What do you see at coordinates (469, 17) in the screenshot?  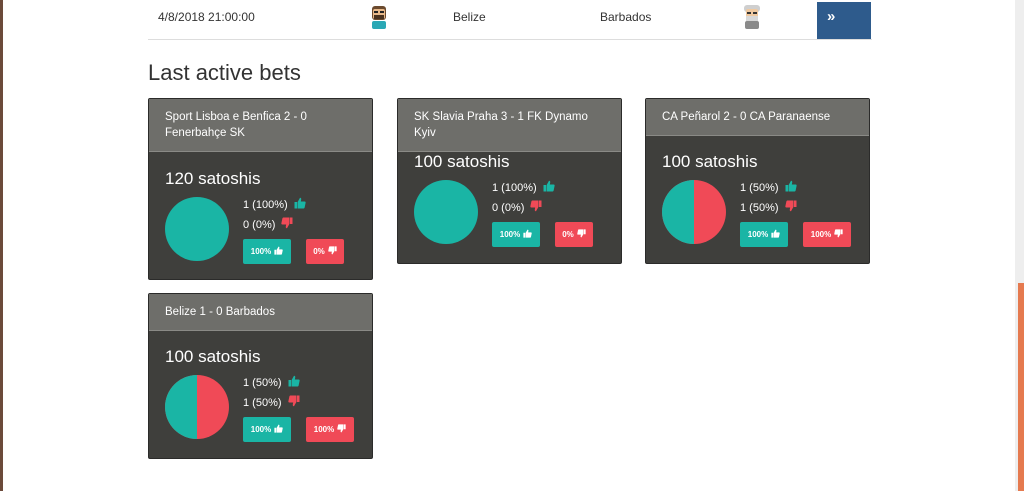 I see `team-a-name: Belize` at bounding box center [469, 17].